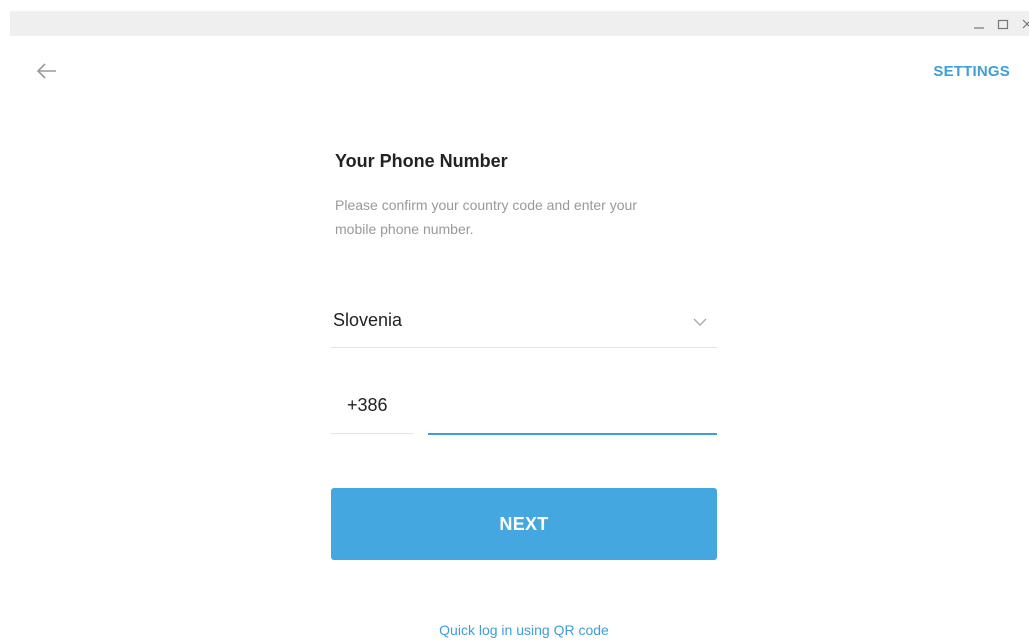  I want to click on maximize-icon, so click(1003, 23).